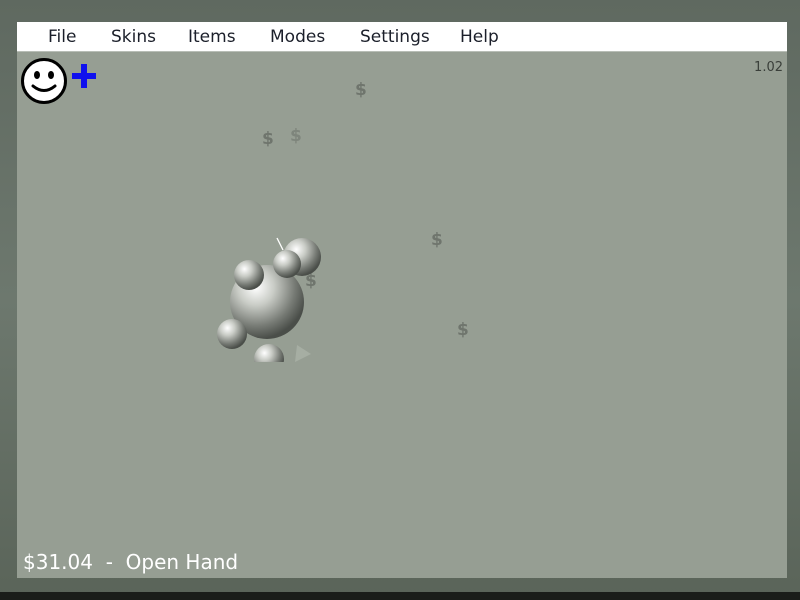  I want to click on status-bar: $31.04 - Open Hand, so click(130, 562).